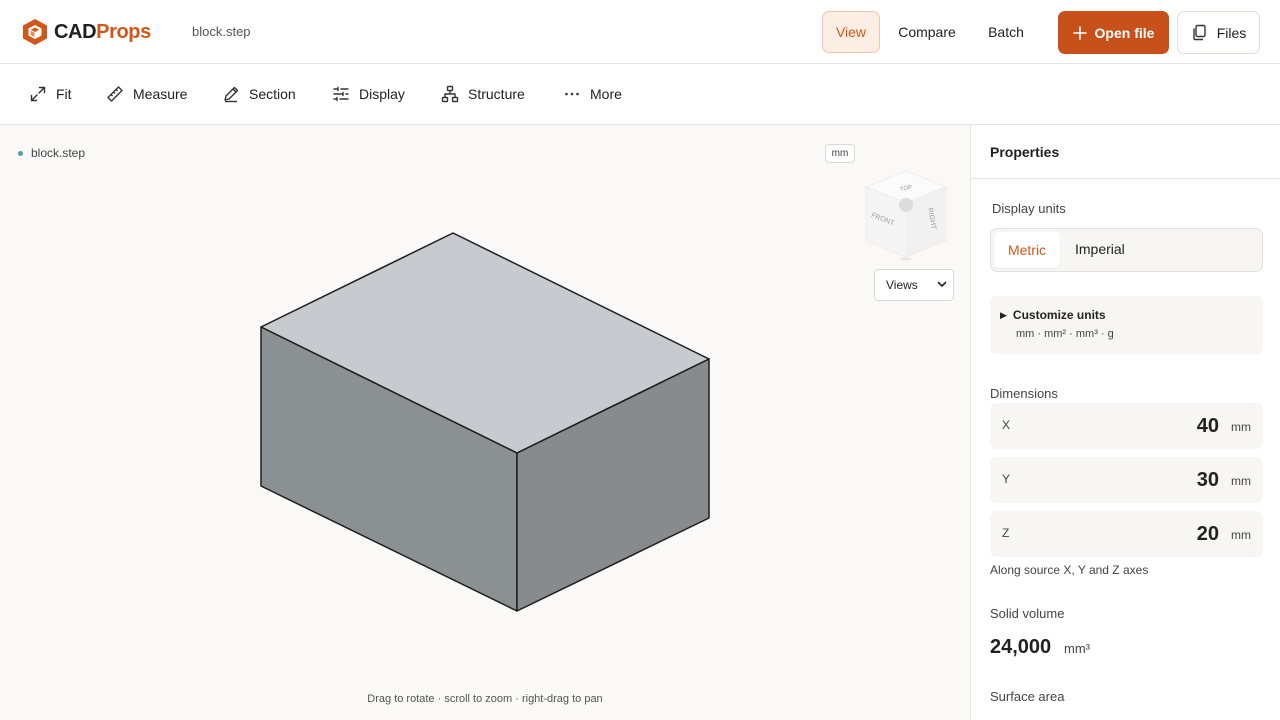  I want to click on sliders-icon, so click(341, 94).